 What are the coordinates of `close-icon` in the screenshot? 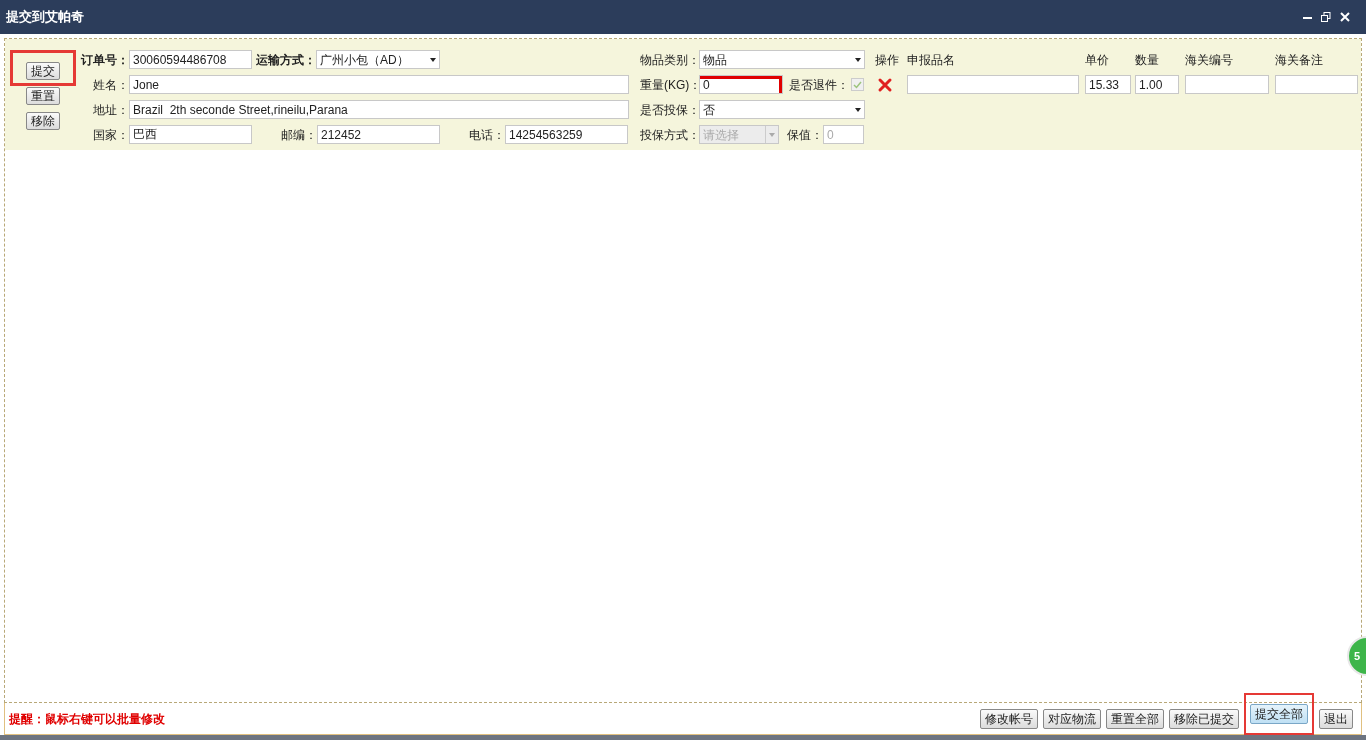 It's located at (1345, 17).